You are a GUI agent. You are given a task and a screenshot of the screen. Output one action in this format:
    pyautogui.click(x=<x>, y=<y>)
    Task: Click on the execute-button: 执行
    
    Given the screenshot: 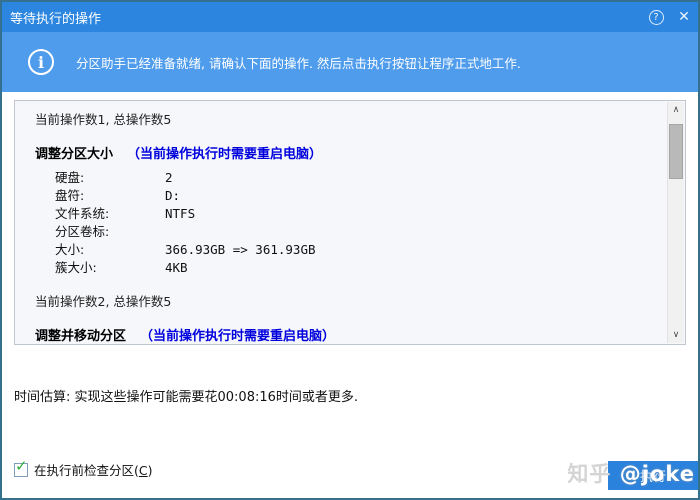 What is the action you would take?
    pyautogui.click(x=653, y=475)
    